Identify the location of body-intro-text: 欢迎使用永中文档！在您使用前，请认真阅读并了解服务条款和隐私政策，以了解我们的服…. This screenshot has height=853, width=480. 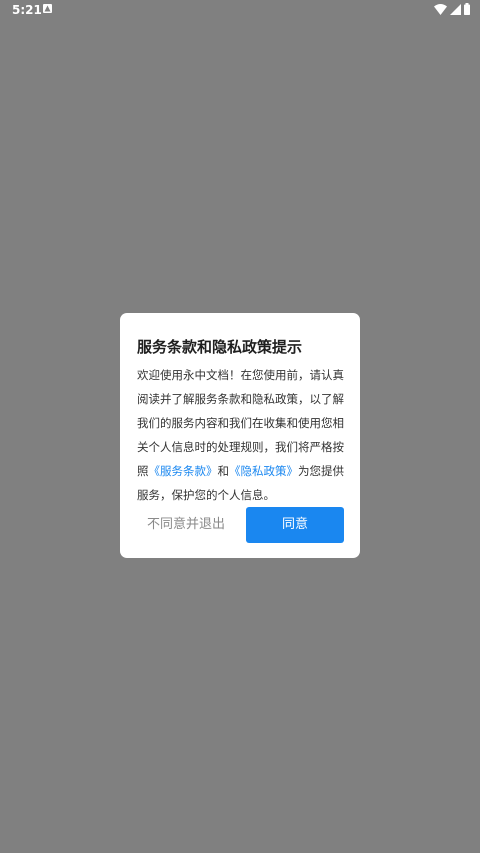
(240, 423).